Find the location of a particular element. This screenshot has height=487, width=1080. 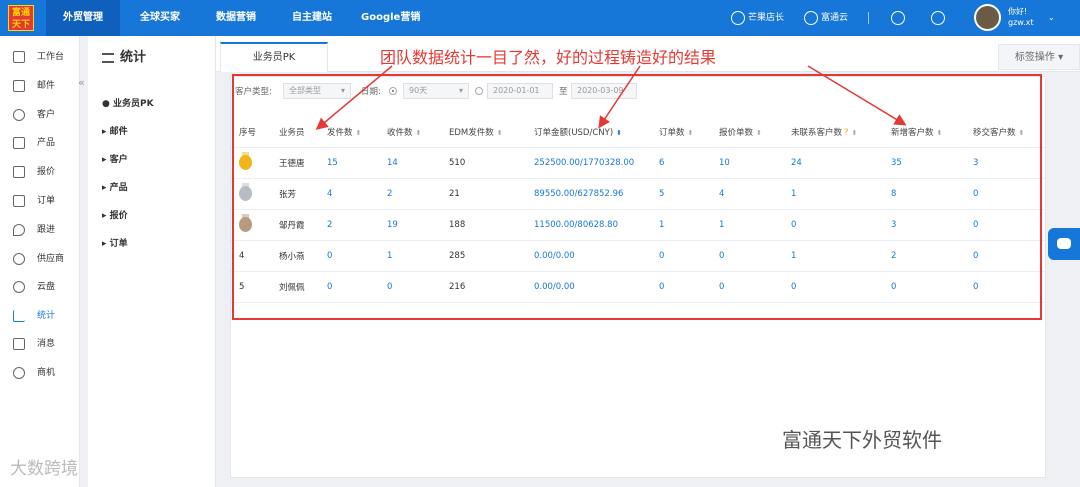

custom-range-radio is located at coordinates (479, 91).